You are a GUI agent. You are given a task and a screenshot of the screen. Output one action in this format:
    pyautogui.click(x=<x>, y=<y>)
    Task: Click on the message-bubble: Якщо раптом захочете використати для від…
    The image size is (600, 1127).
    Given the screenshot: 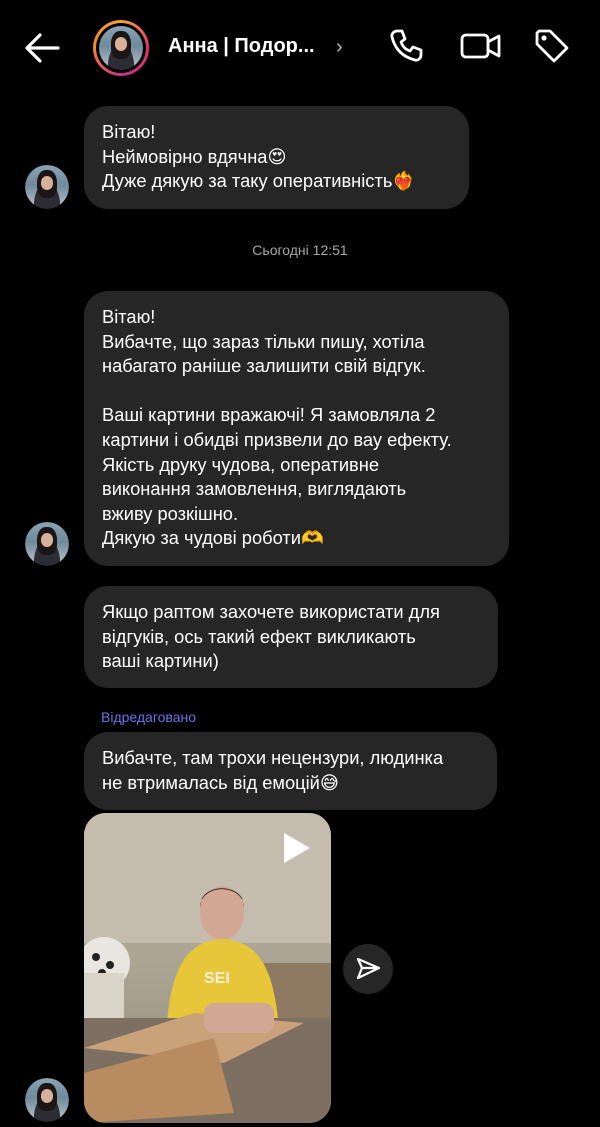 What is the action you would take?
    pyautogui.click(x=291, y=637)
    